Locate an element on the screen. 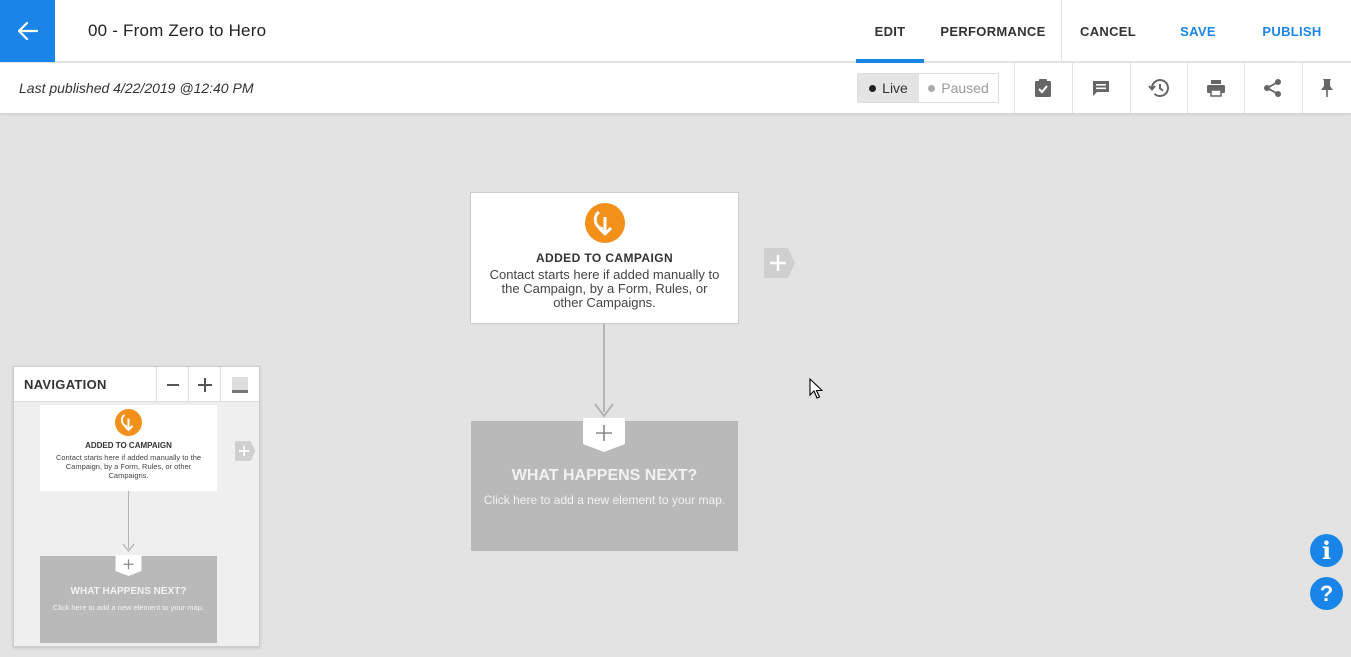  mini-add-branch-icon is located at coordinates (245, 451).